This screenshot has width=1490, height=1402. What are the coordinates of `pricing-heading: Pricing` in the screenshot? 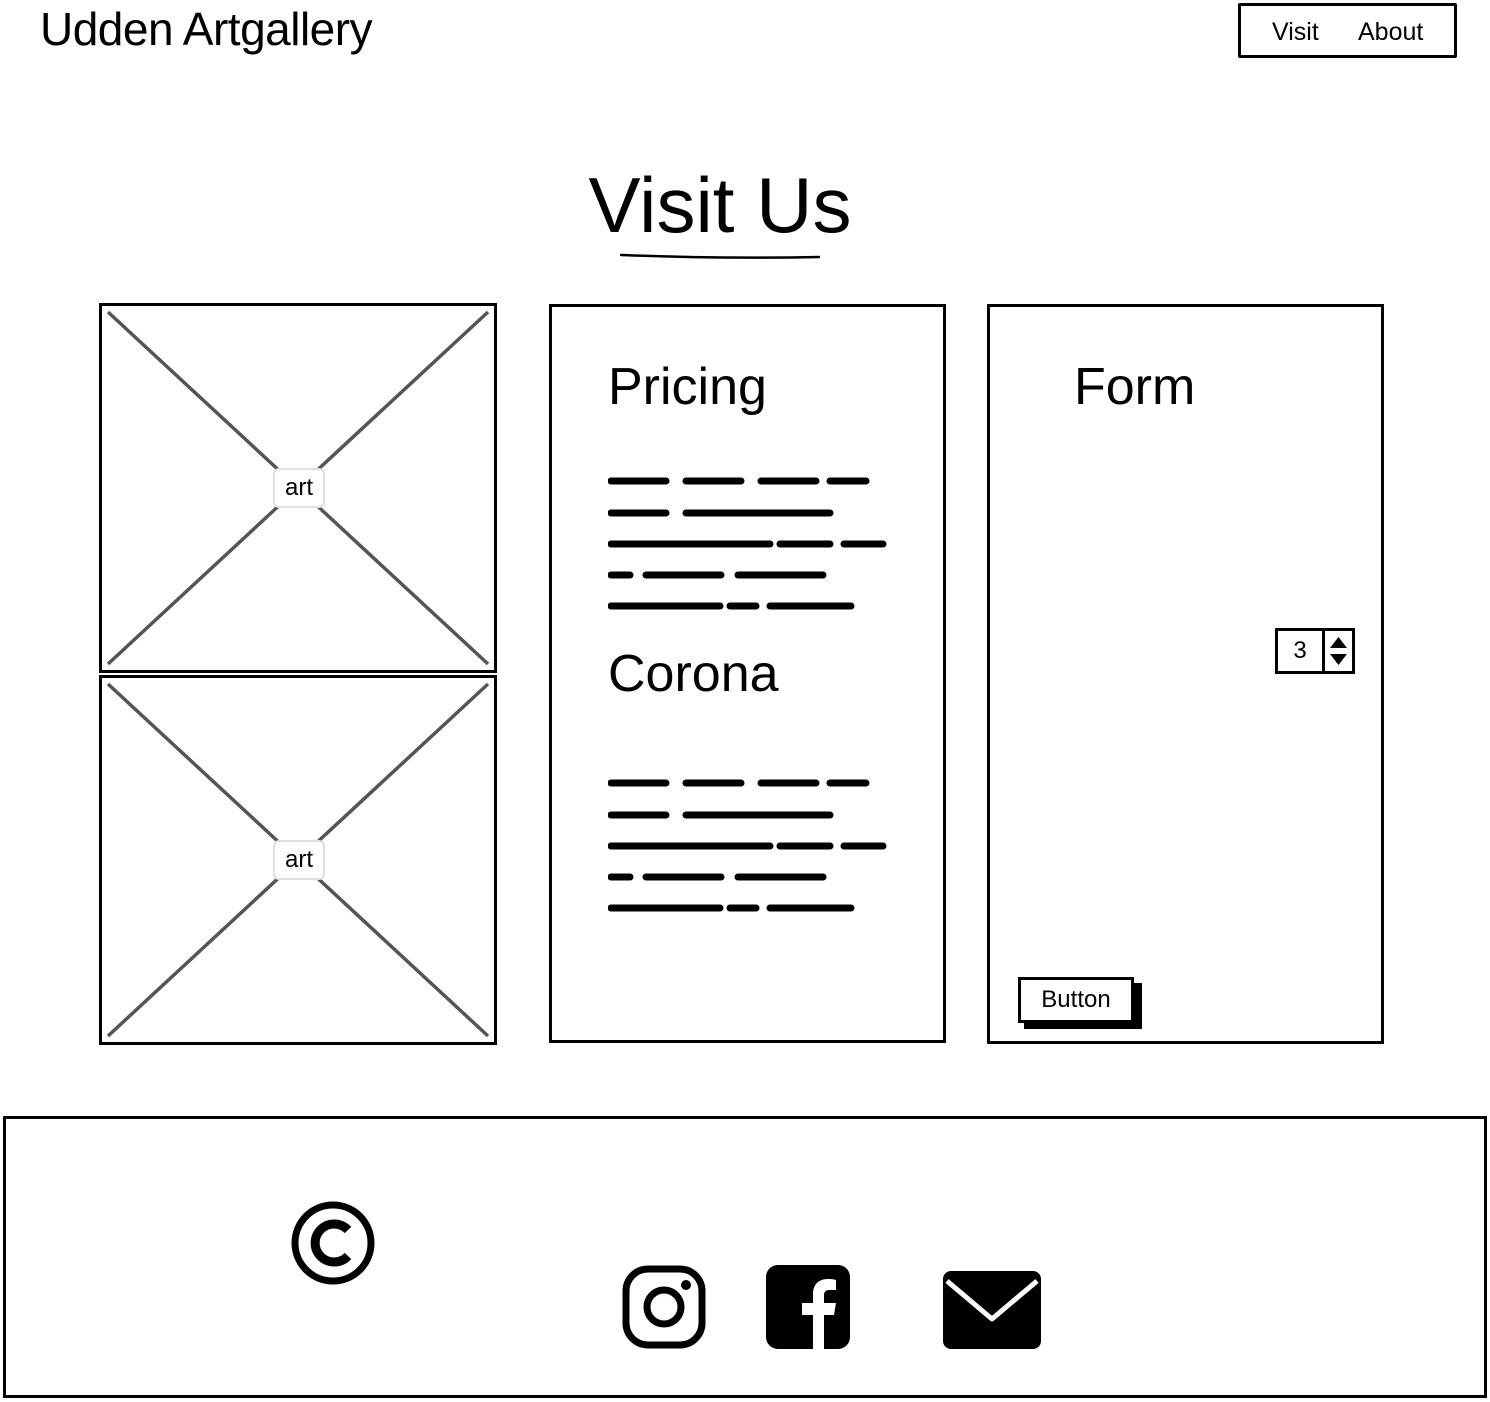 It's located at (687, 387).